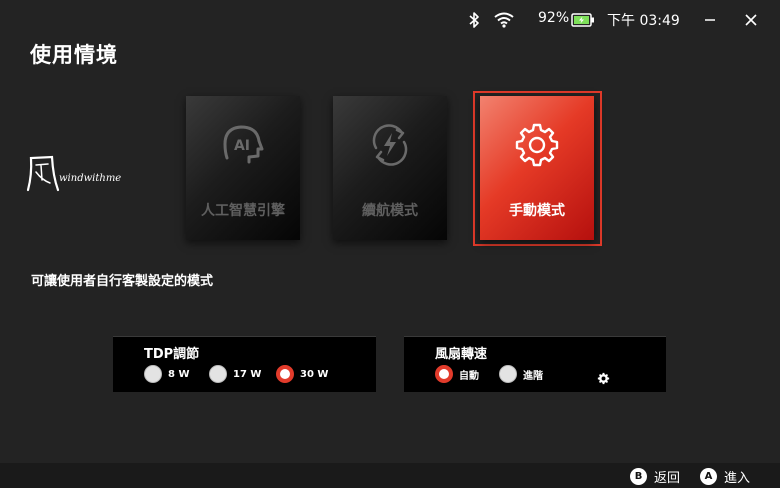  What do you see at coordinates (390, 145) in the screenshot?
I see `battery-bolt-icon` at bounding box center [390, 145].